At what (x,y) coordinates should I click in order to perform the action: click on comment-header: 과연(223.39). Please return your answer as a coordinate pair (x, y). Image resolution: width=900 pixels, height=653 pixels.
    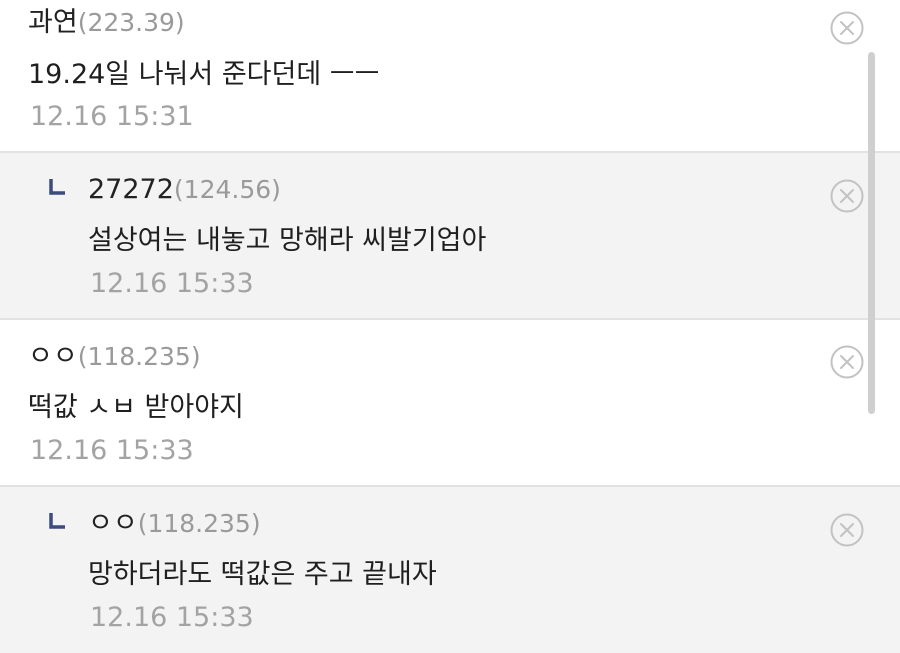
    Looking at the image, I should click on (106, 23).